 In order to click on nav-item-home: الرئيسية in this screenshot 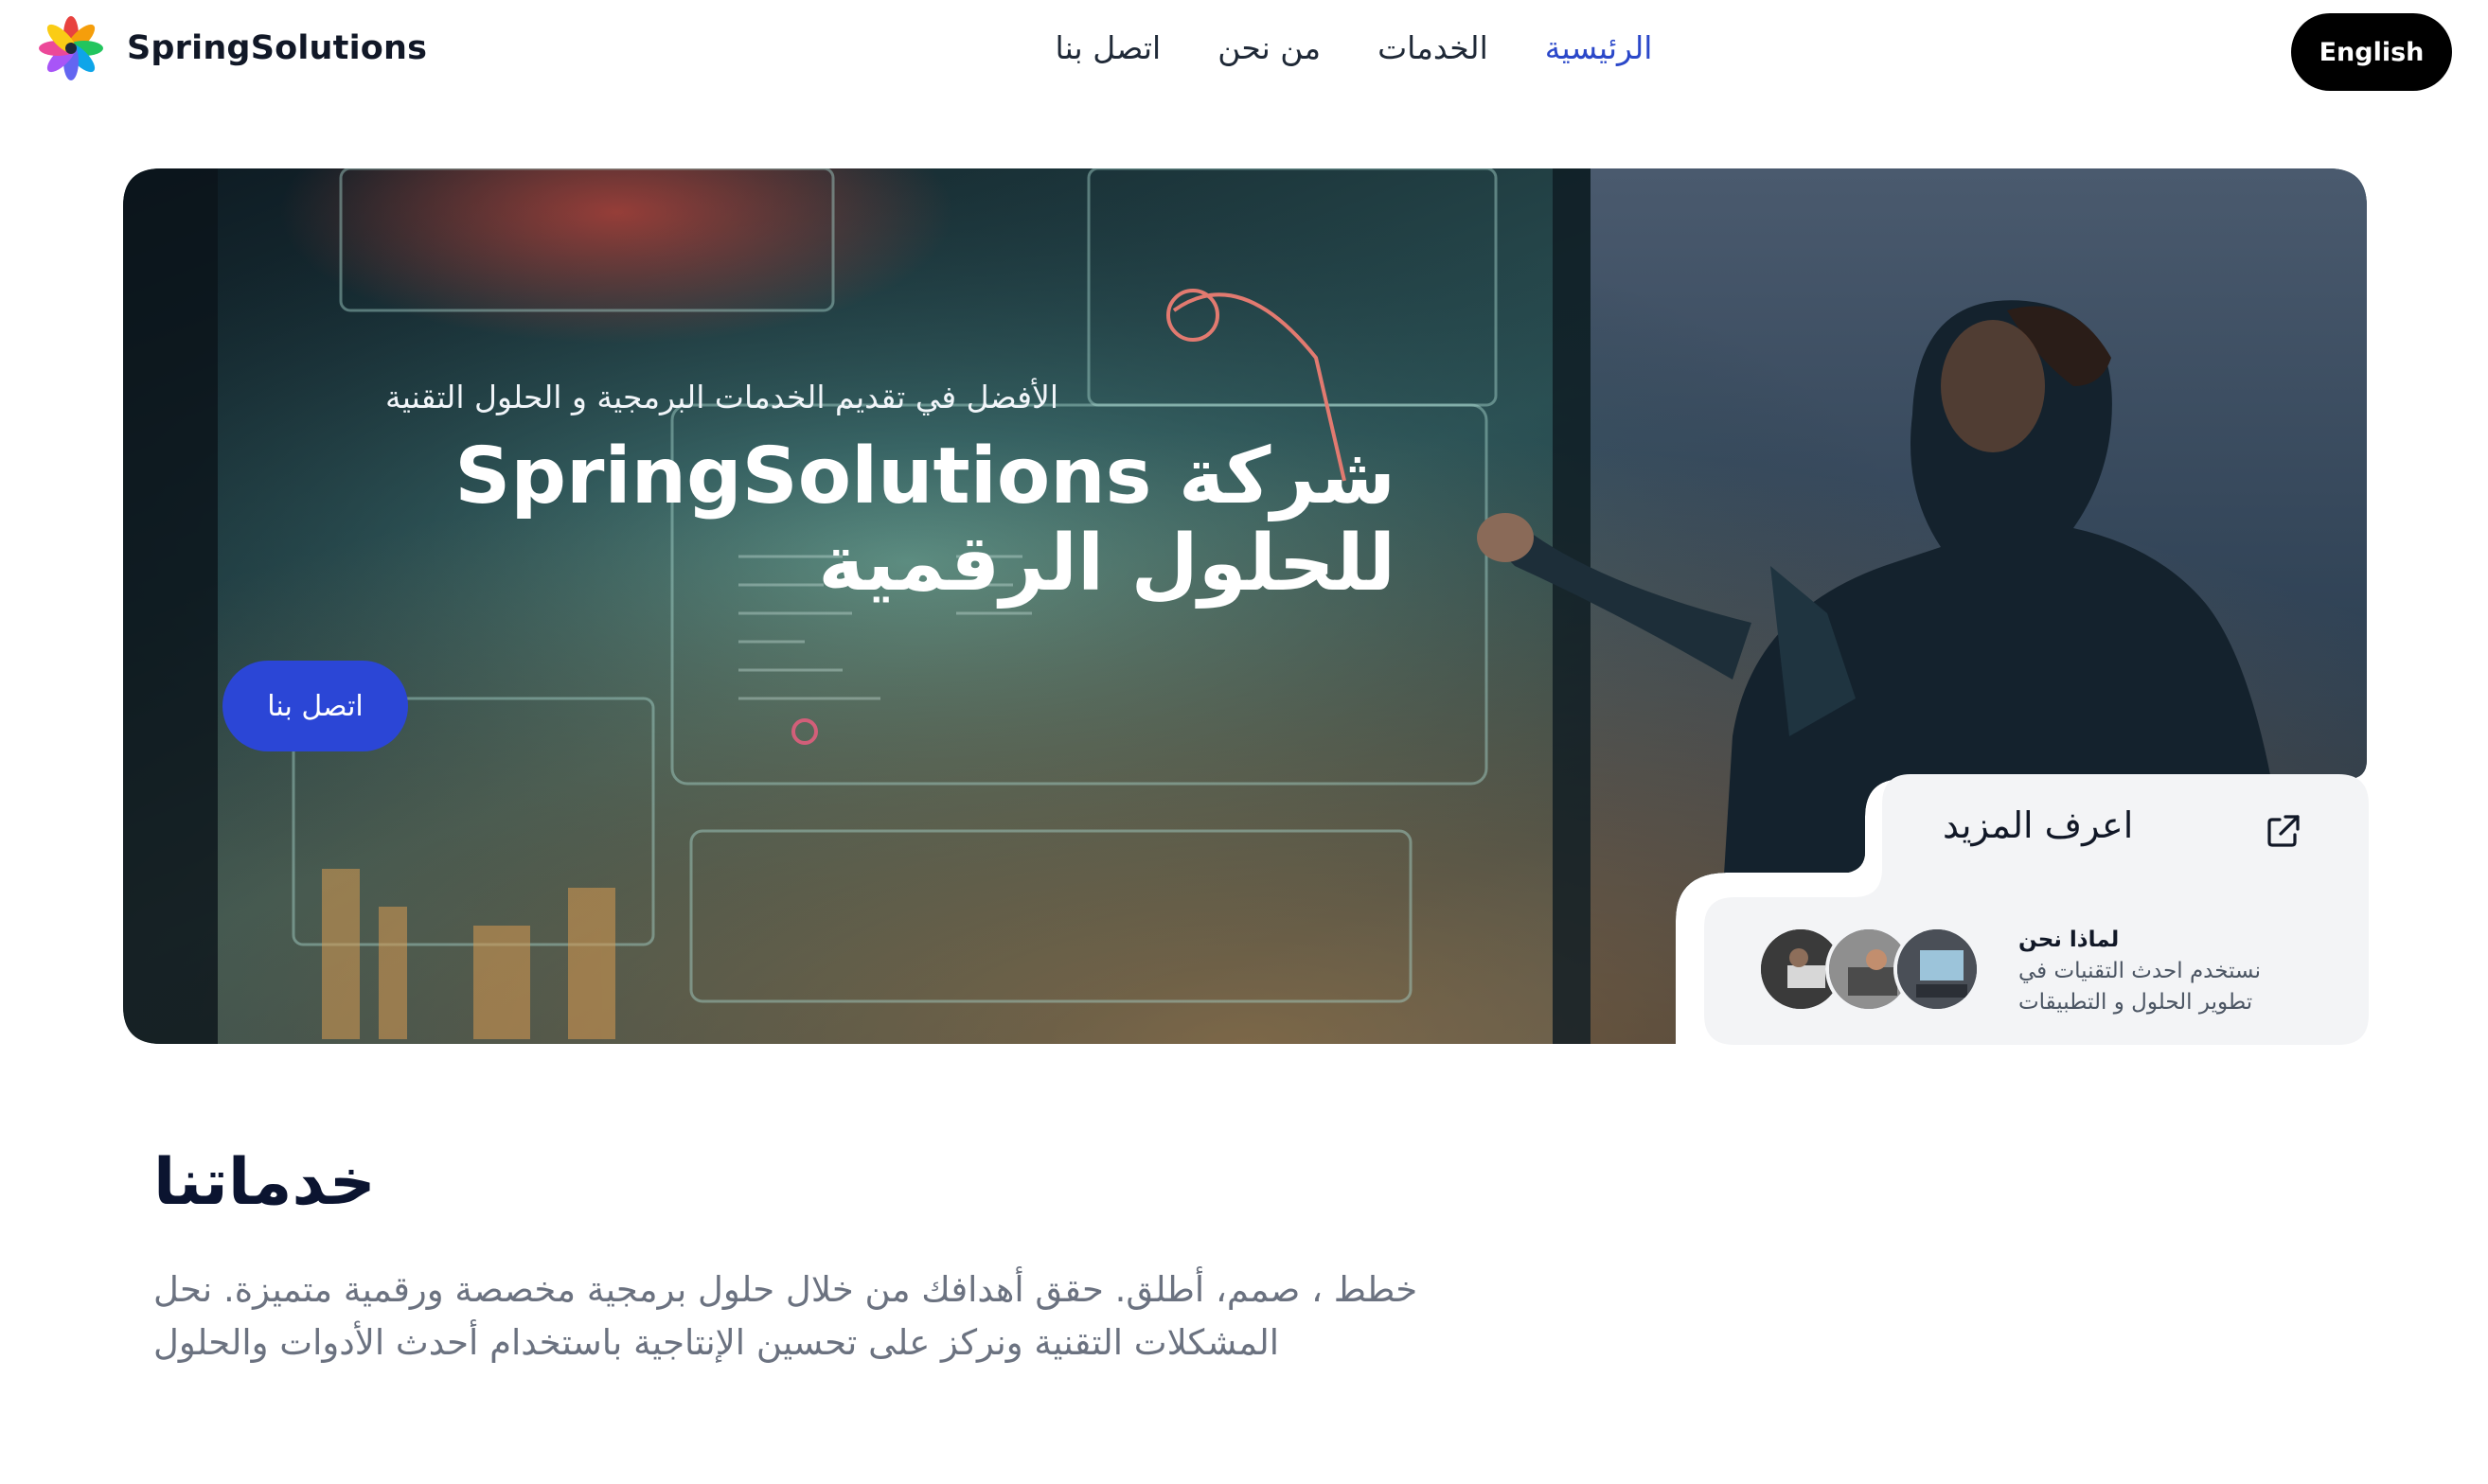, I will do `click(1599, 47)`.